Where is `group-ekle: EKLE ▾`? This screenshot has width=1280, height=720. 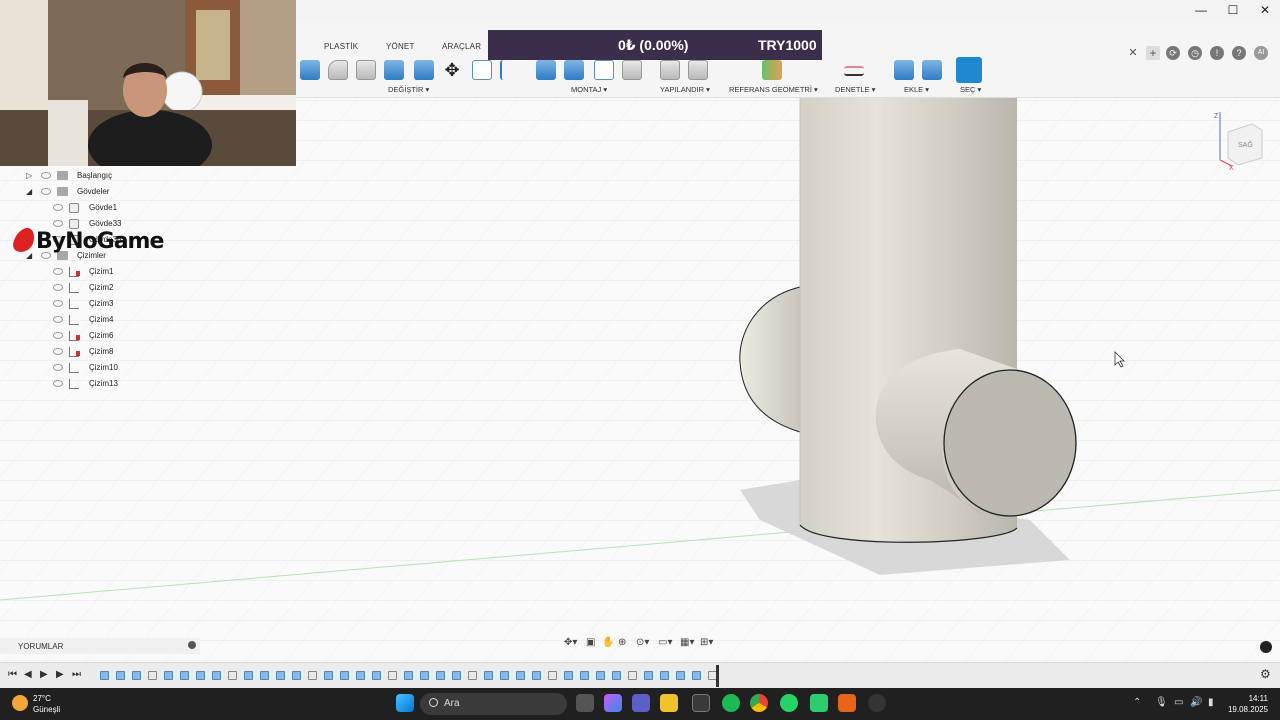 group-ekle: EKLE ▾ is located at coordinates (916, 89).